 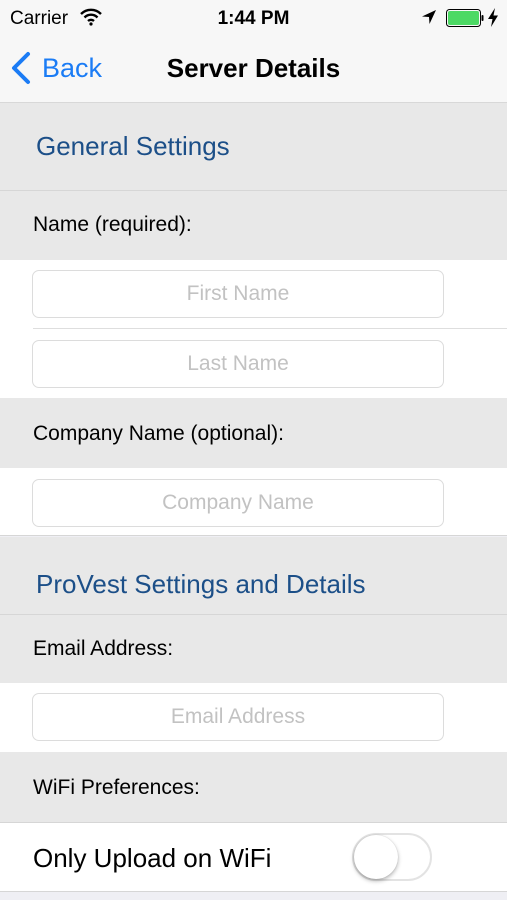 I want to click on email-label-row: Email Address:, so click(x=253, y=649).